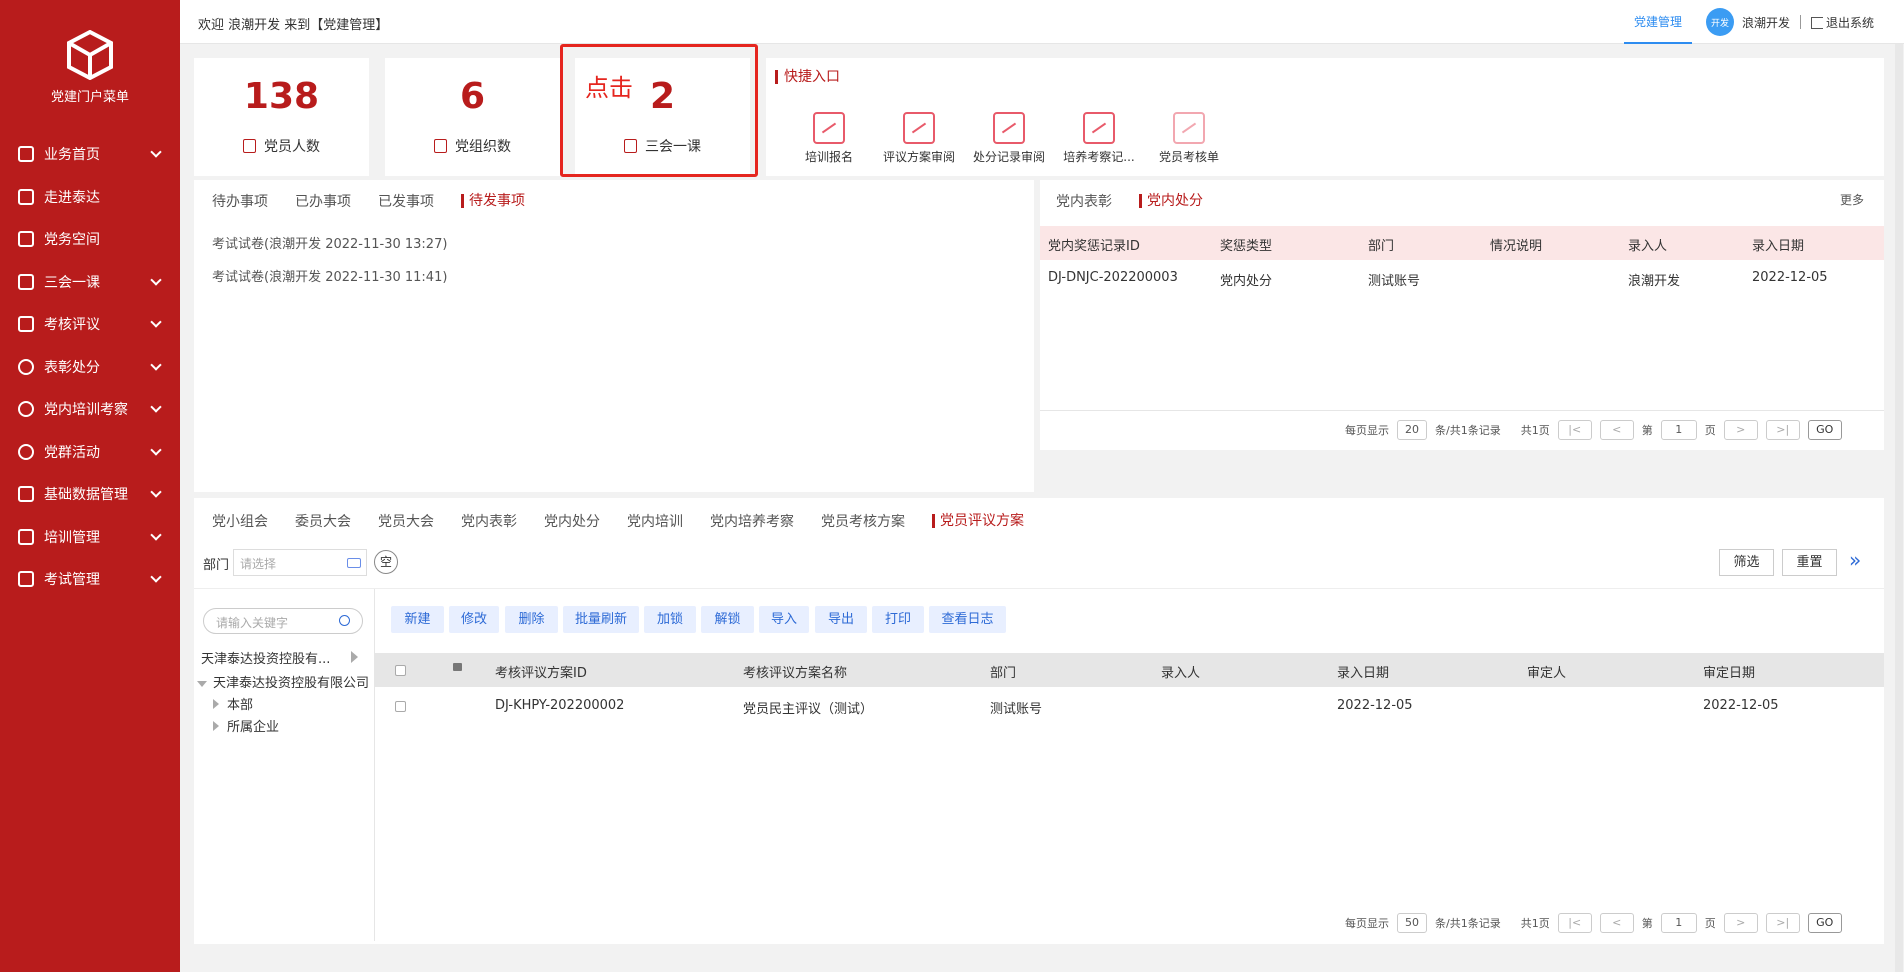 This screenshot has width=1904, height=972. I want to click on quick-entry-label: 培训报名, so click(828, 157).